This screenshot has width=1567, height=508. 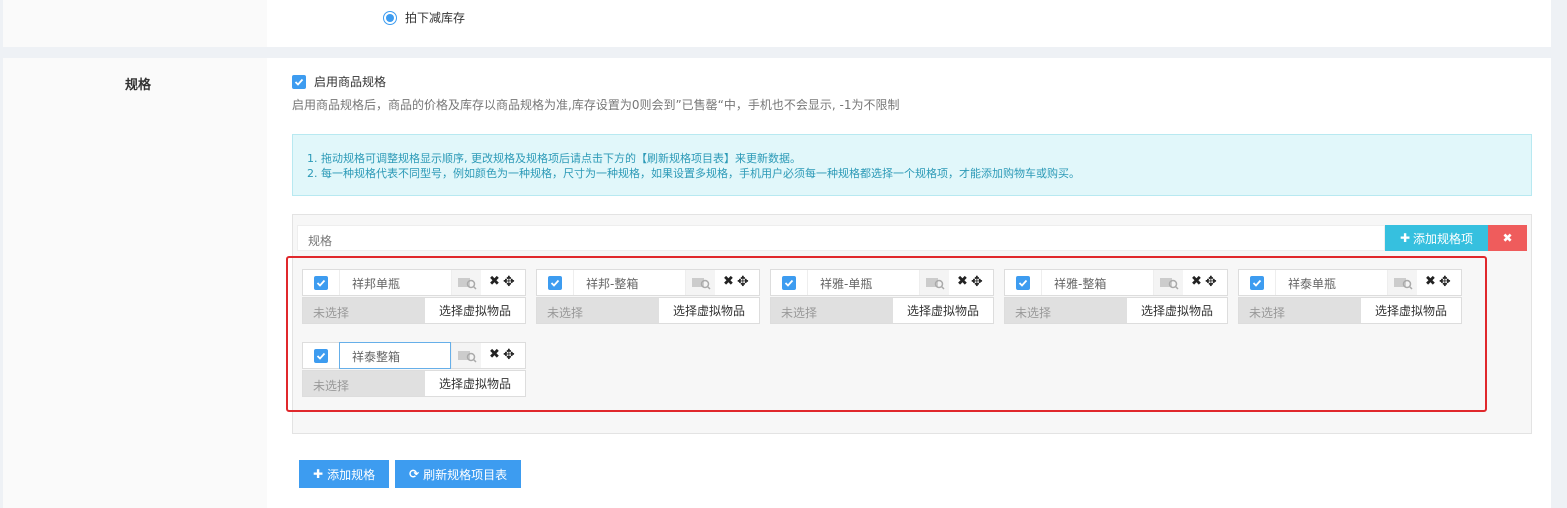 I want to click on action-buttons: ✚ 添加规格 ⟳ 刷新规格项目表, so click(x=413, y=474).